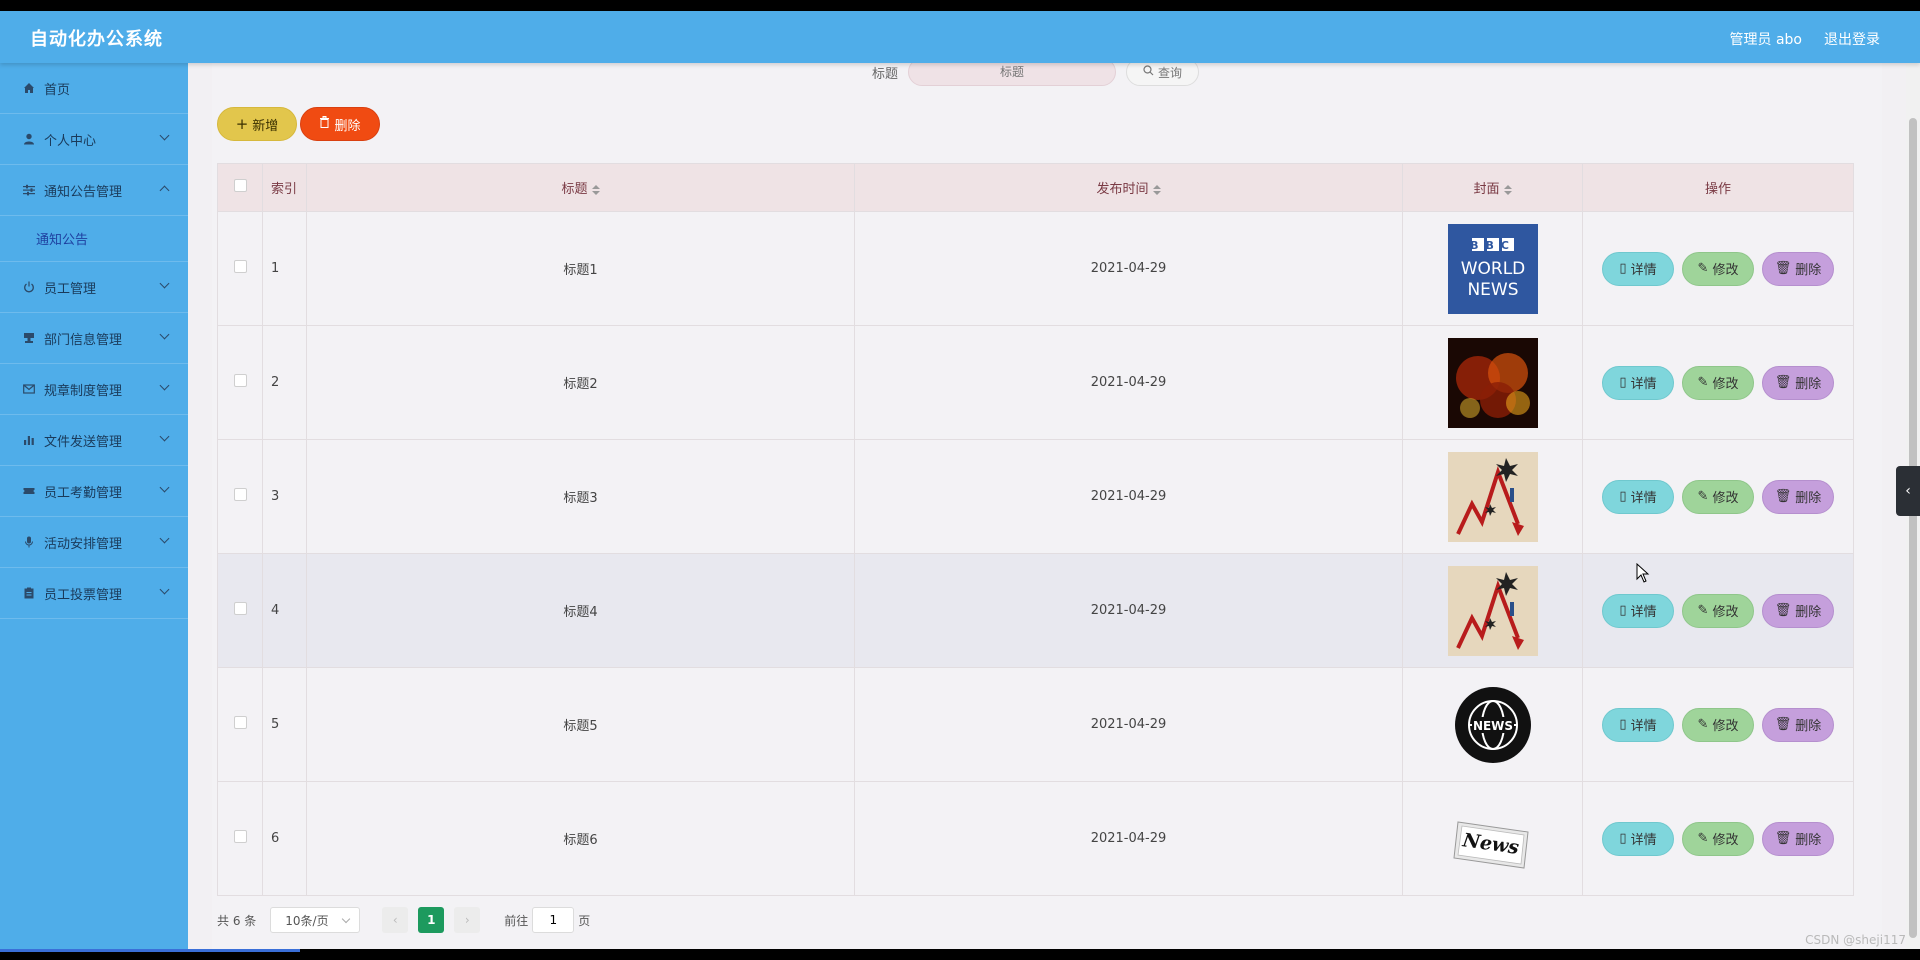 The width and height of the screenshot is (1920, 960). Describe the element at coordinates (29, 542) in the screenshot. I see `microphone-icon` at that location.